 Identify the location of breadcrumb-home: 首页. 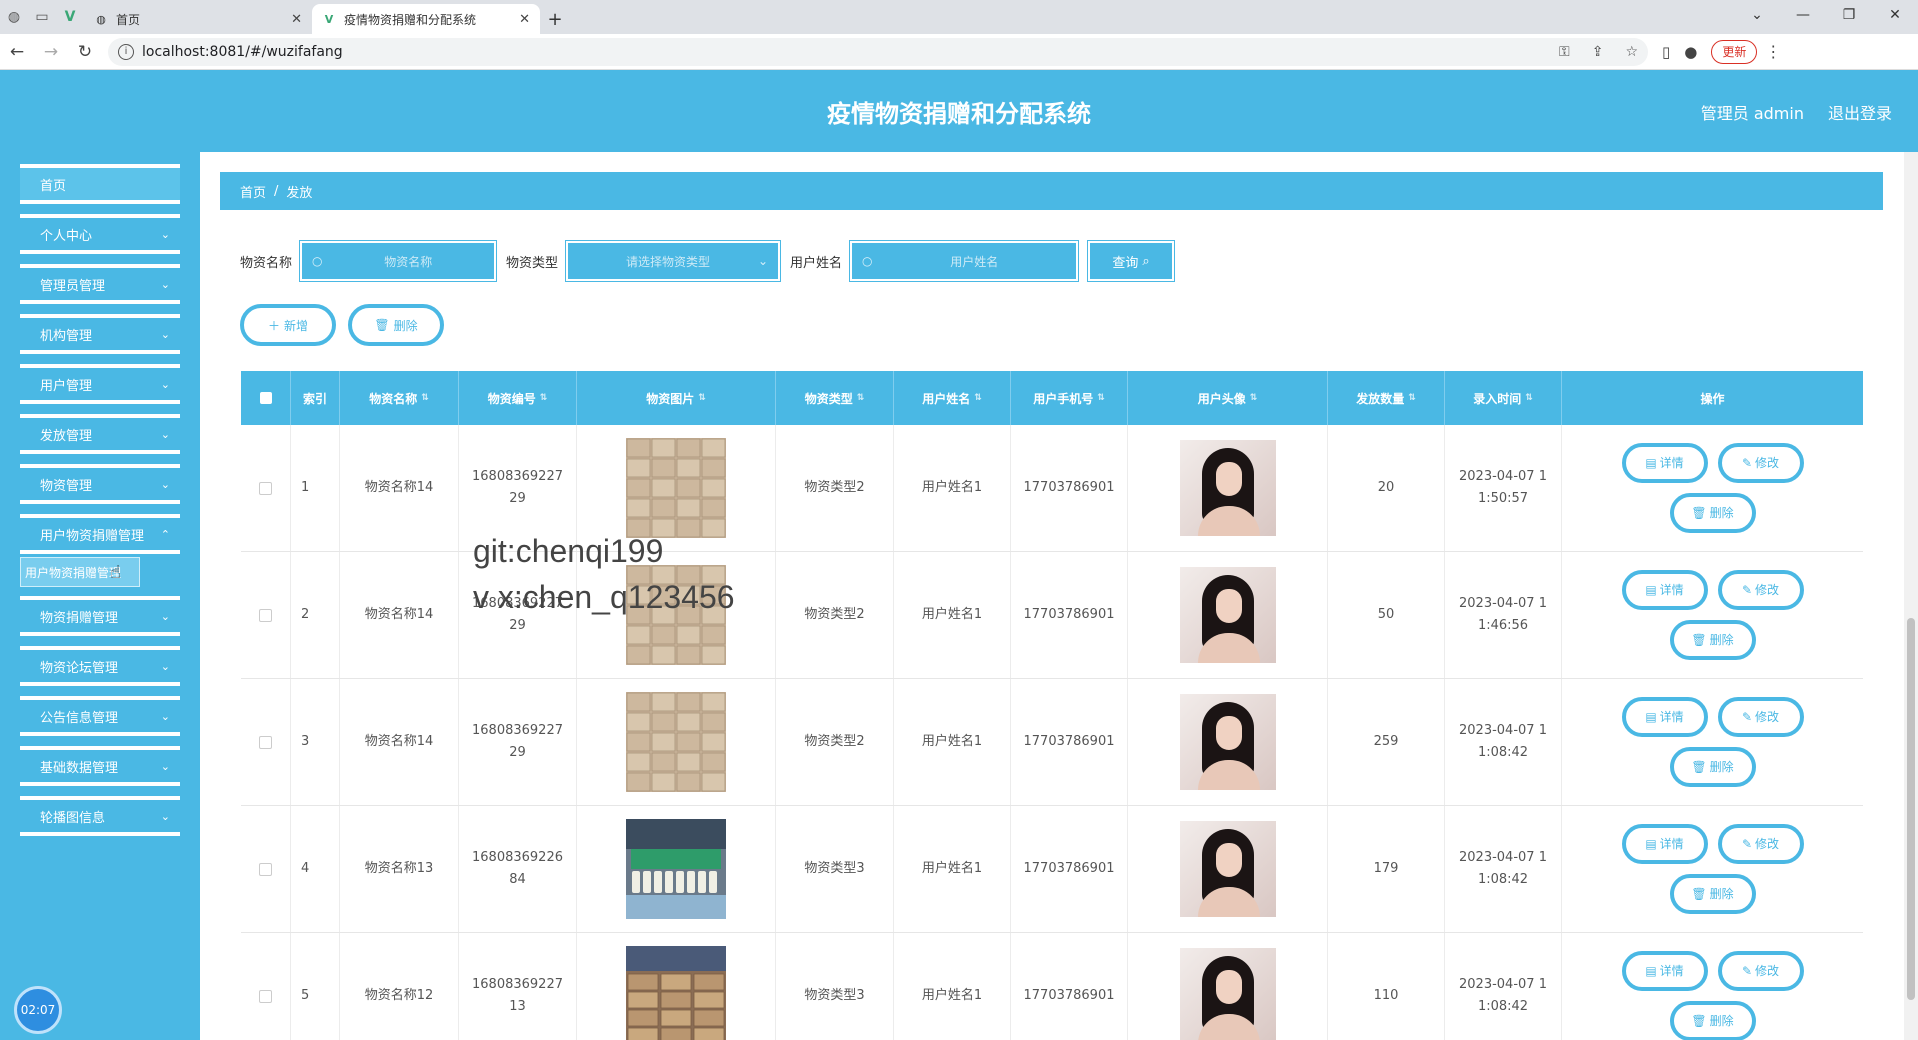
(253, 191).